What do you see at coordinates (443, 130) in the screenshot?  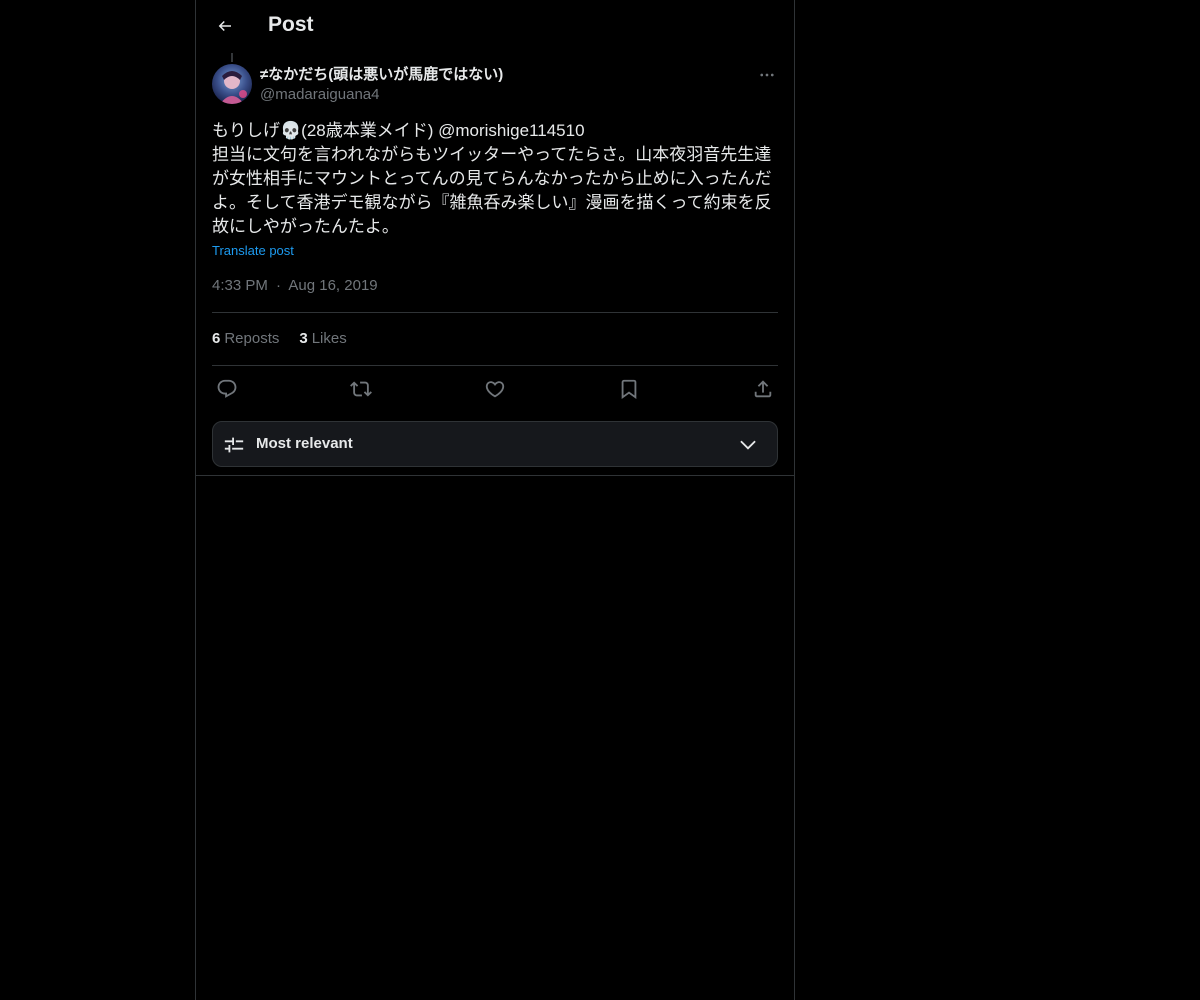 I see `quoted-name-suffix: (28歳本業メイド) @morishige114510` at bounding box center [443, 130].